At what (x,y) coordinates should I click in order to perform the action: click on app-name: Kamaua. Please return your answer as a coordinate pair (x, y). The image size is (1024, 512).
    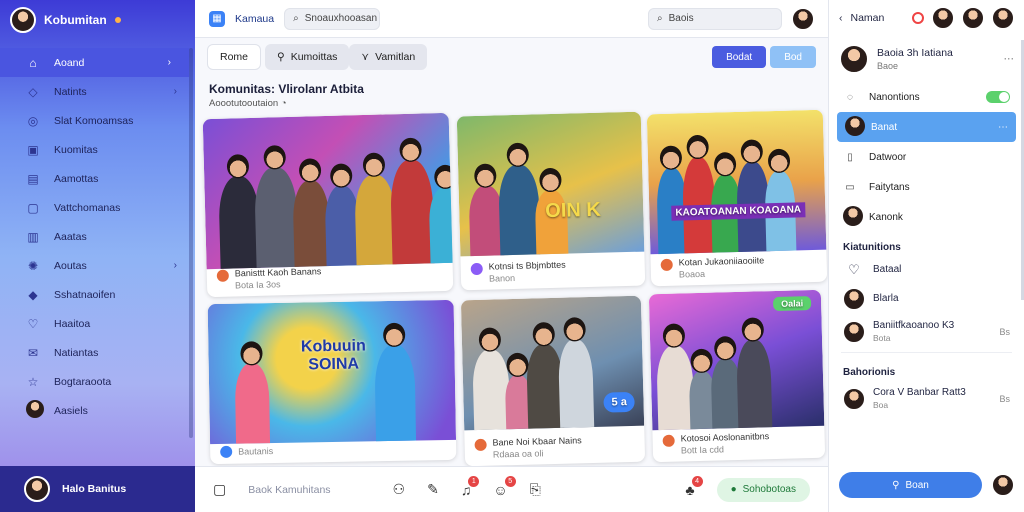
    Looking at the image, I should click on (254, 19).